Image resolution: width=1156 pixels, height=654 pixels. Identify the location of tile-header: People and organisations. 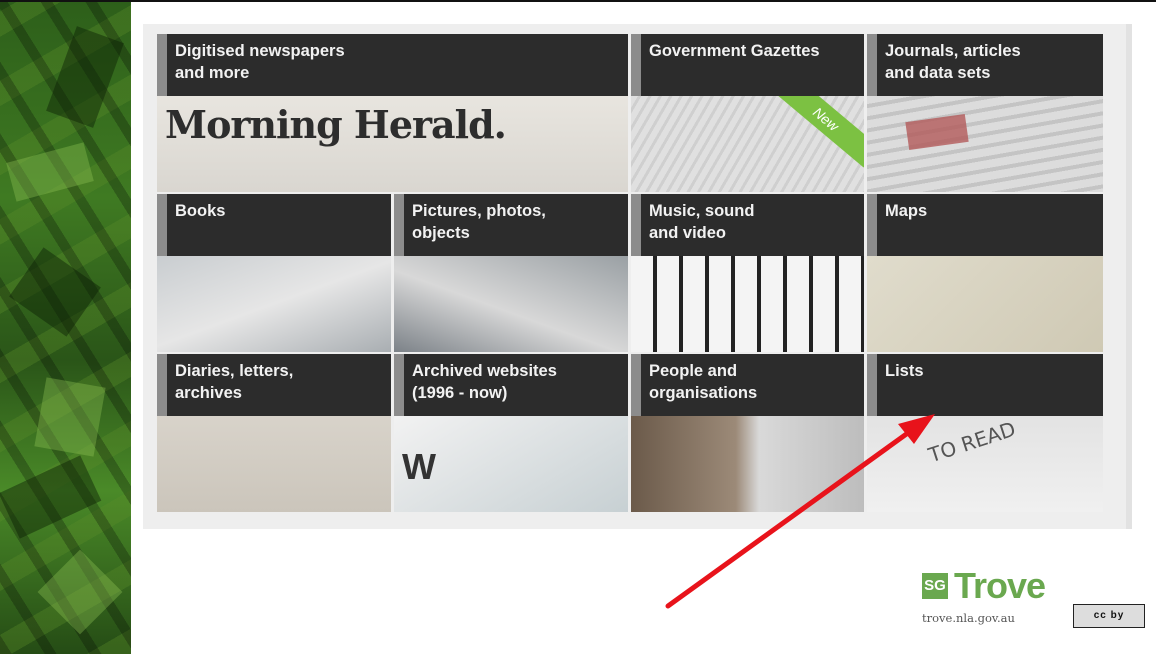
(747, 385).